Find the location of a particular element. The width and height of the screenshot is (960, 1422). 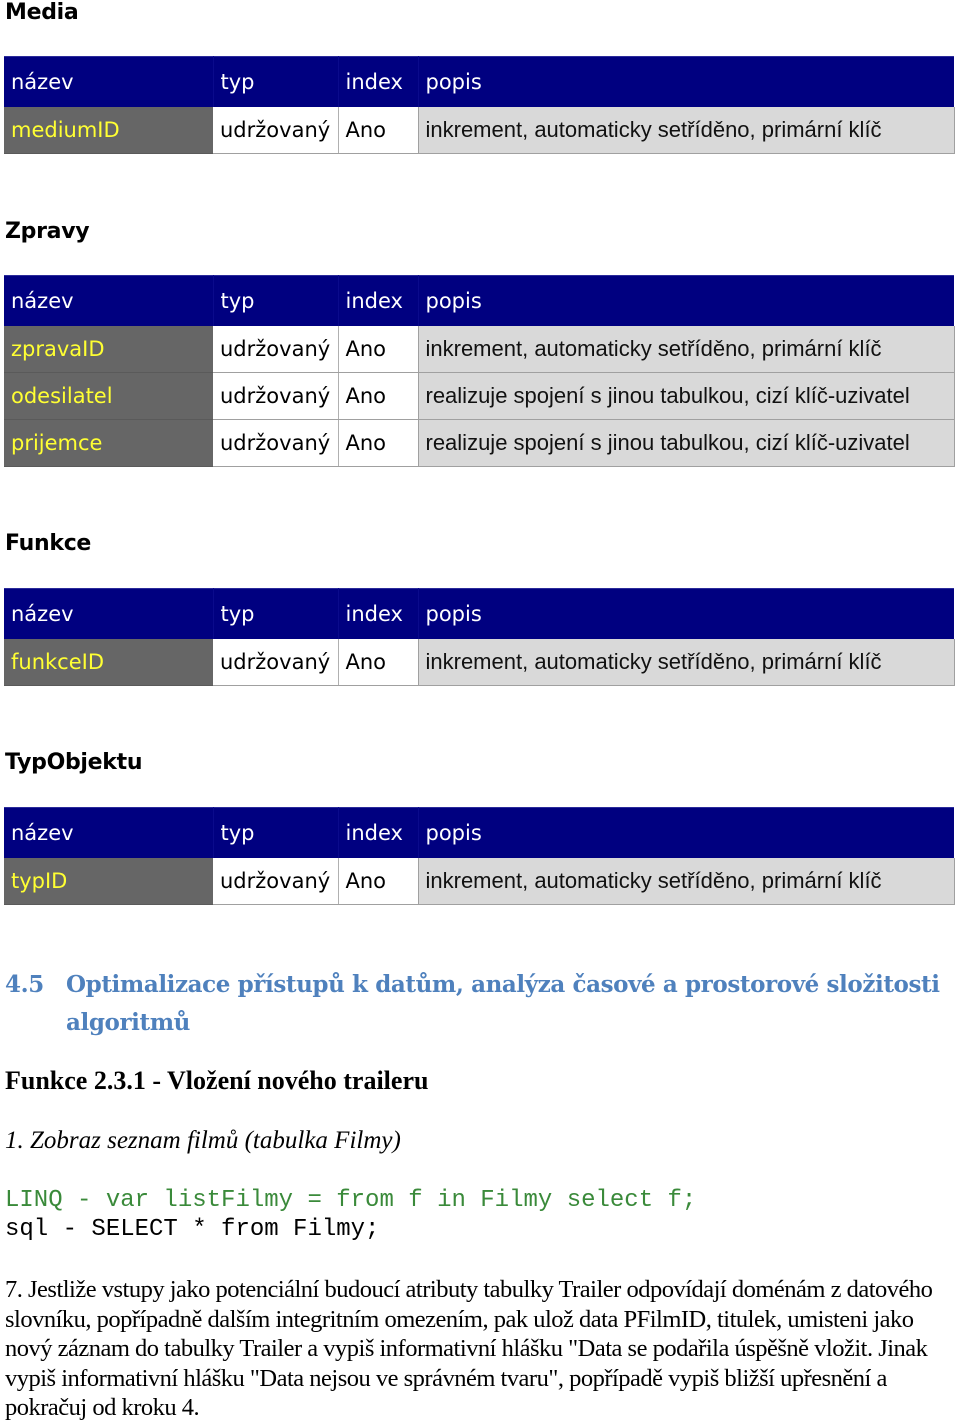

table-title-zpravy: Zpravy is located at coordinates (47, 231).